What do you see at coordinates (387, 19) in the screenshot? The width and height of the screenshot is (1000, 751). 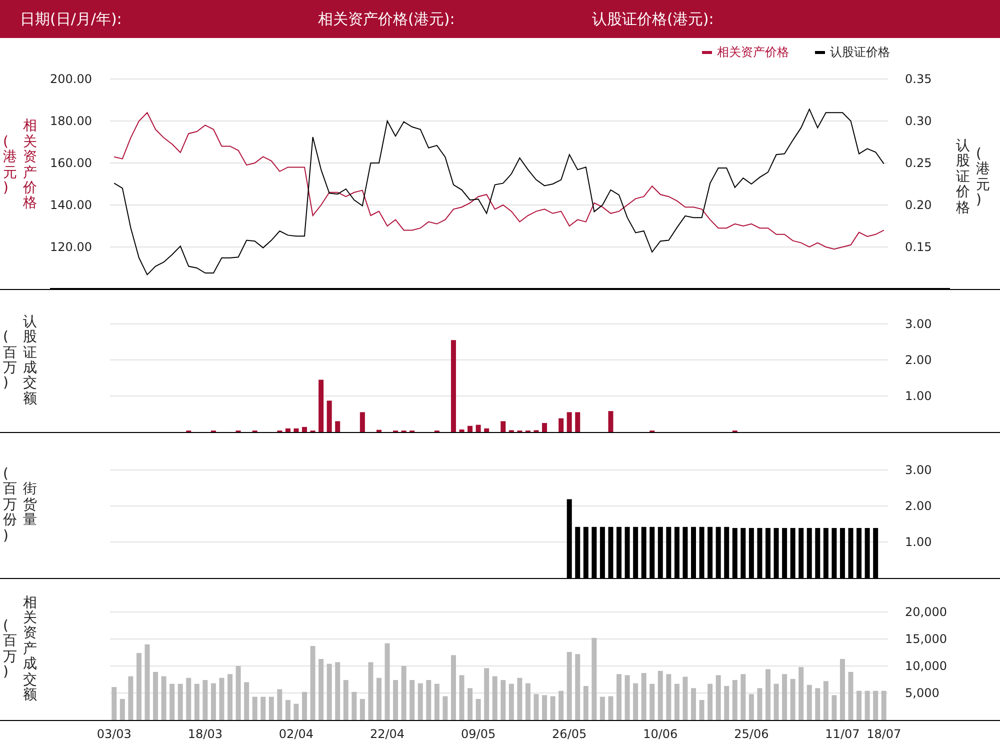 I see `header-label: 相关资产价格(港元):` at bounding box center [387, 19].